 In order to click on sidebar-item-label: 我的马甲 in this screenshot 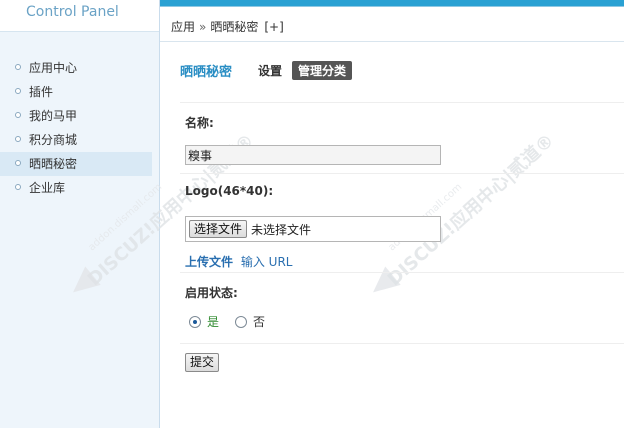, I will do `click(53, 116)`.